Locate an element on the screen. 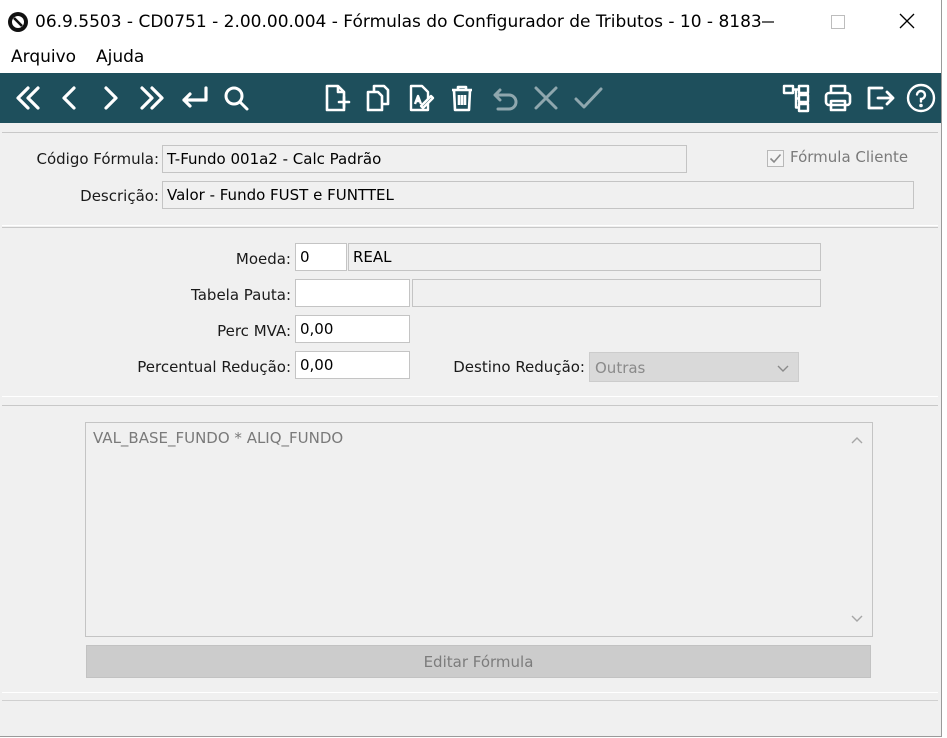 Image resolution: width=947 pixels, height=738 pixels. menu-bar: Arquivo Ajuda is located at coordinates (470, 59).